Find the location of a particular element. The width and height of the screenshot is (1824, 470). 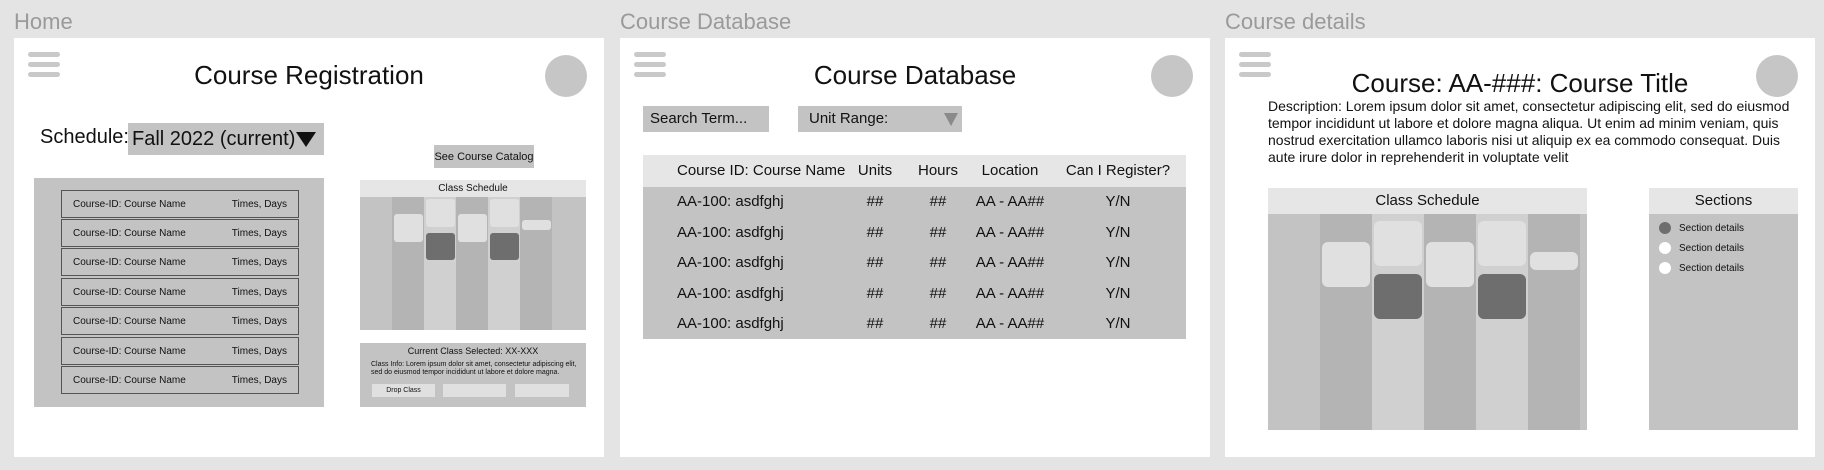

unit-range-dropdown: Unit Range: is located at coordinates (880, 119).